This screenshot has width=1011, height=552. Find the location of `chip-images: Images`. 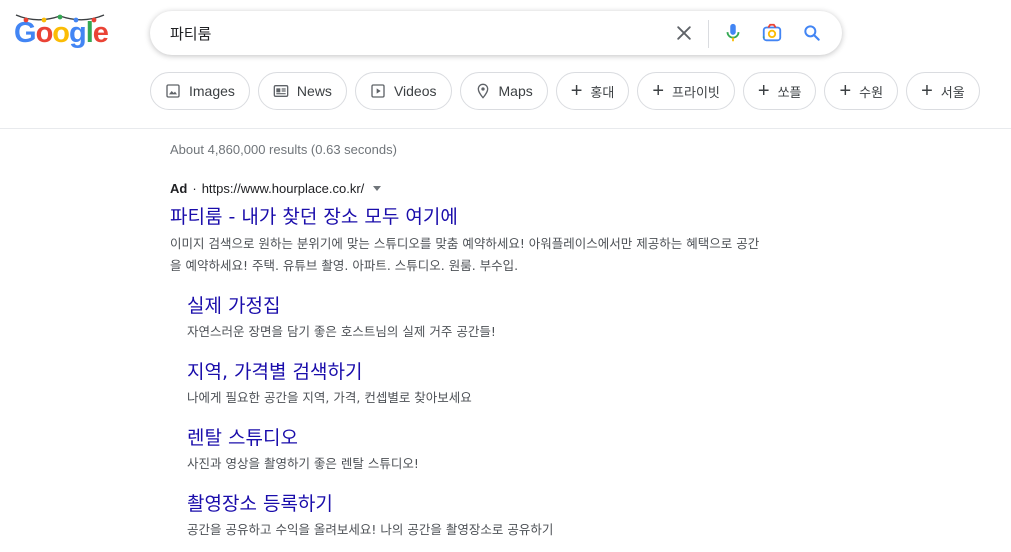

chip-images: Images is located at coordinates (200, 91).